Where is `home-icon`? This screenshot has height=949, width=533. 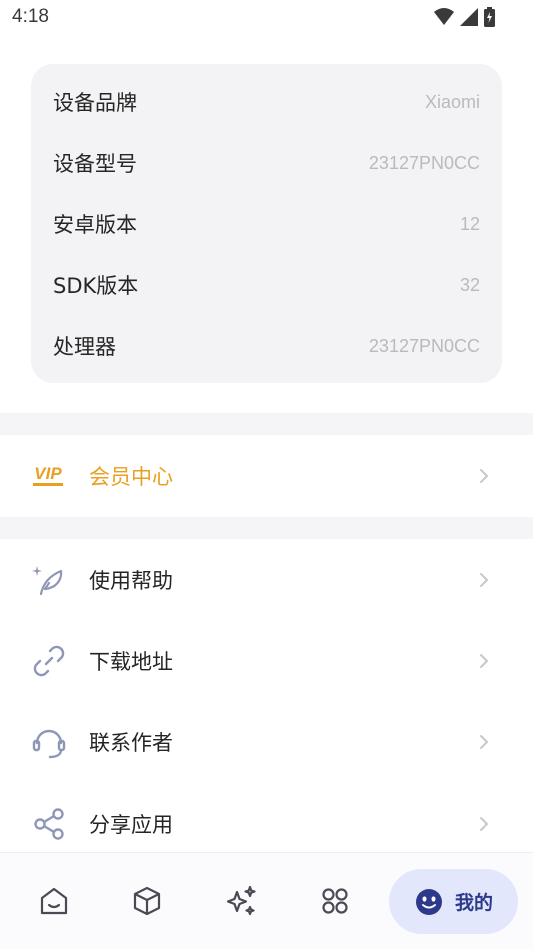
home-icon is located at coordinates (54, 901).